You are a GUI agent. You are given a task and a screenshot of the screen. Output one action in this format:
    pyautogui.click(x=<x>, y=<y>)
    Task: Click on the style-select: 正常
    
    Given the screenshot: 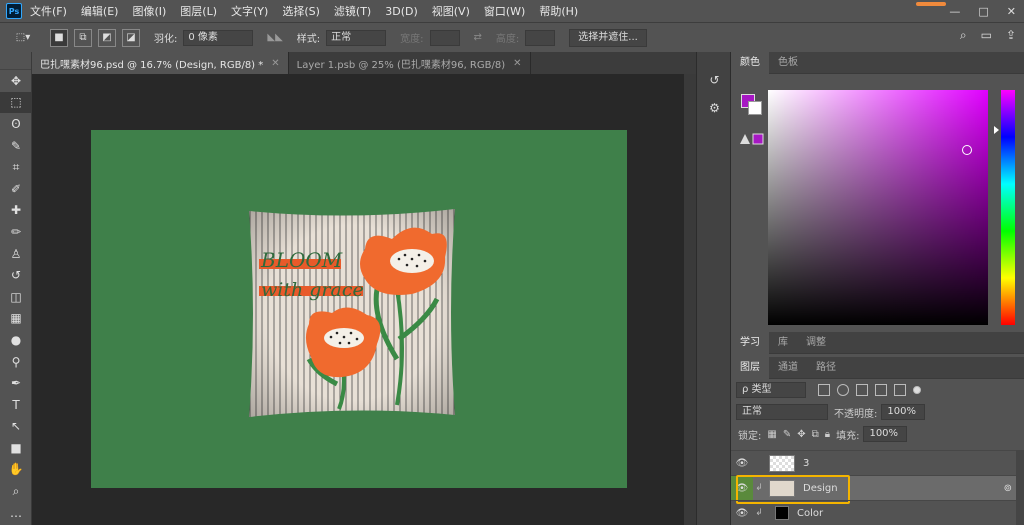 What is the action you would take?
    pyautogui.click(x=356, y=37)
    